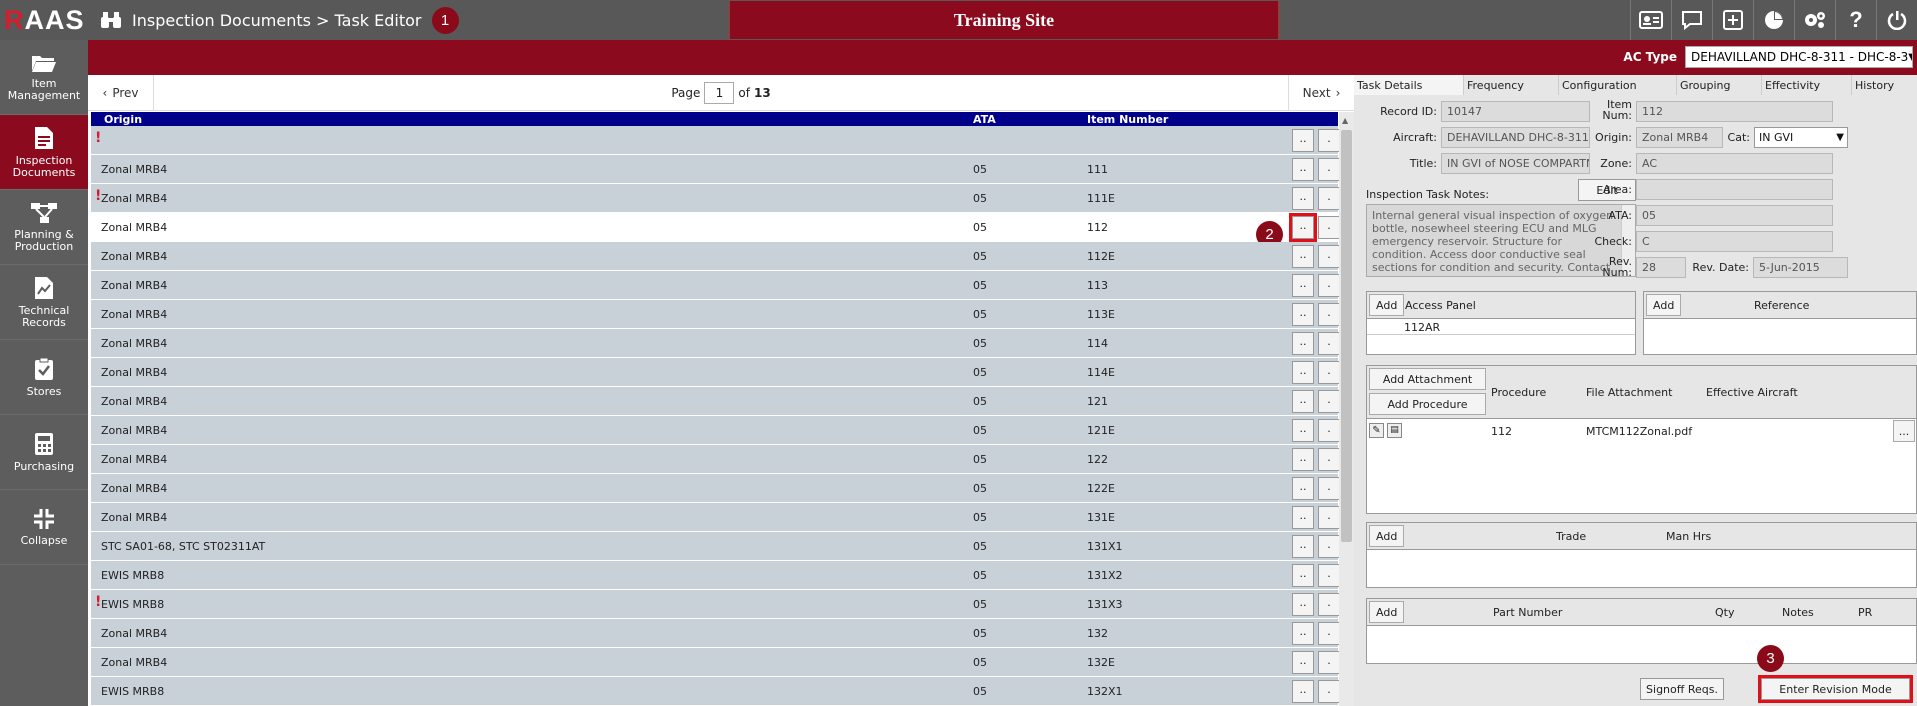 This screenshot has height=706, width=1917. What do you see at coordinates (1427, 404) in the screenshot?
I see `add-procedure-button: Add Procedure` at bounding box center [1427, 404].